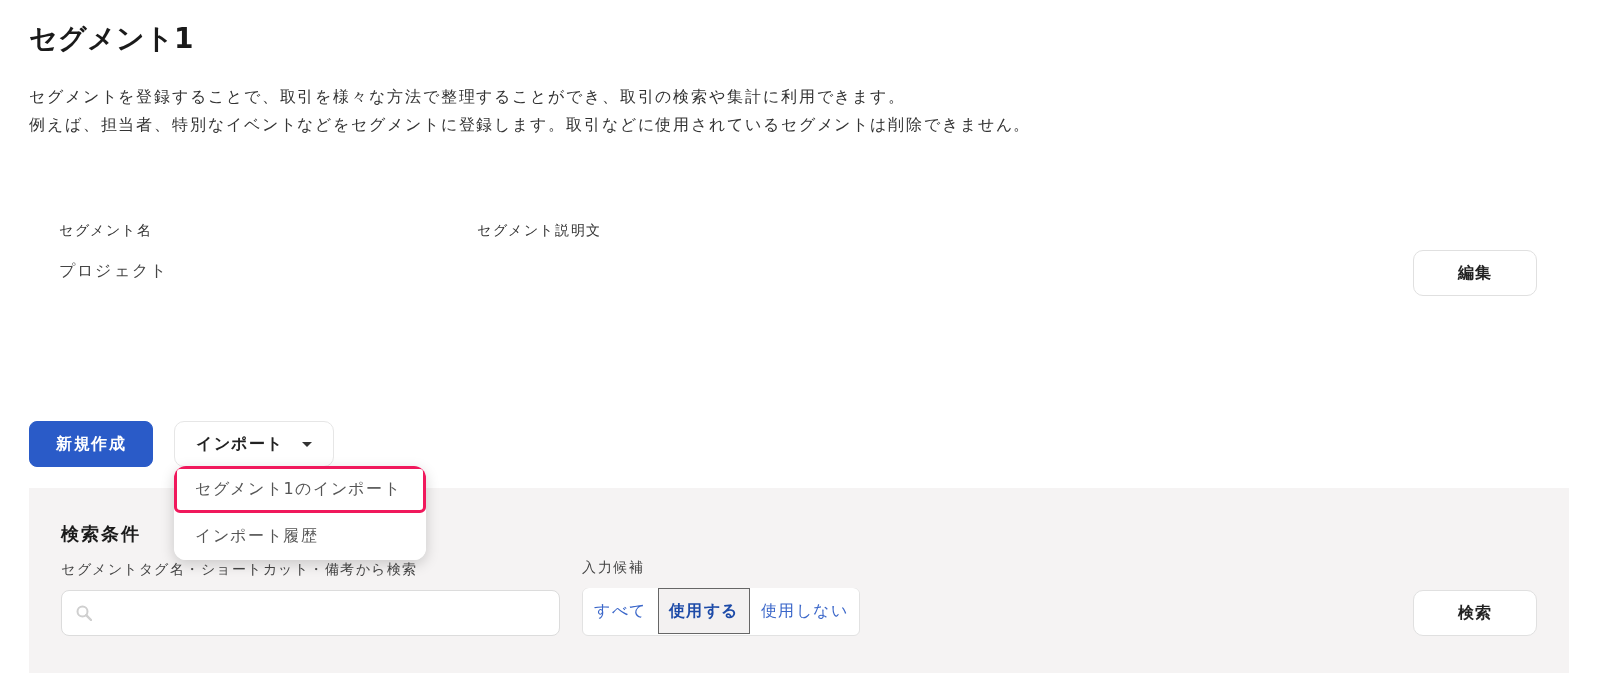 The image size is (1600, 673). Describe the element at coordinates (310, 613) in the screenshot. I see `search-field` at that location.